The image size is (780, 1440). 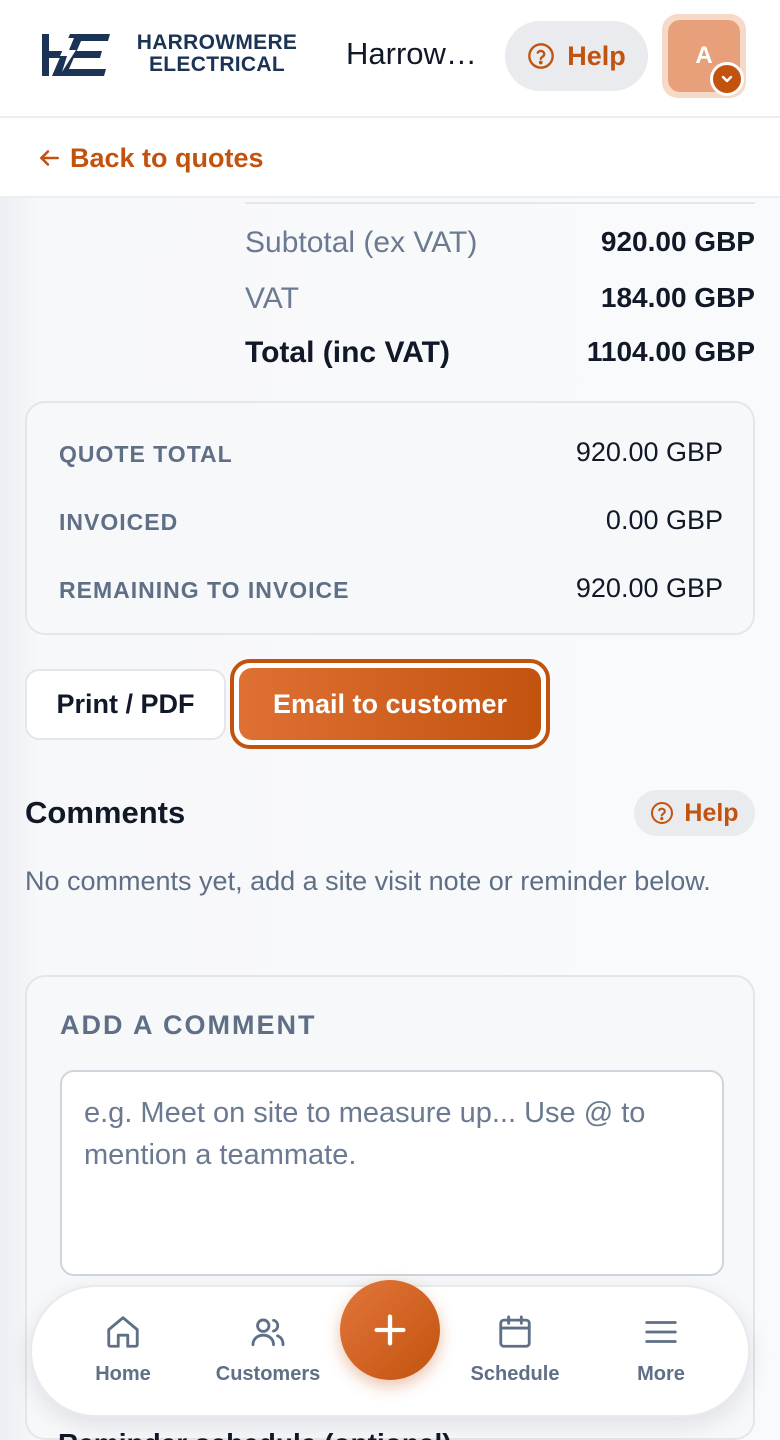 What do you see at coordinates (500, 246) in the screenshot?
I see `subtotal-row: Subtotal (ex VAT) 920.00 GBP` at bounding box center [500, 246].